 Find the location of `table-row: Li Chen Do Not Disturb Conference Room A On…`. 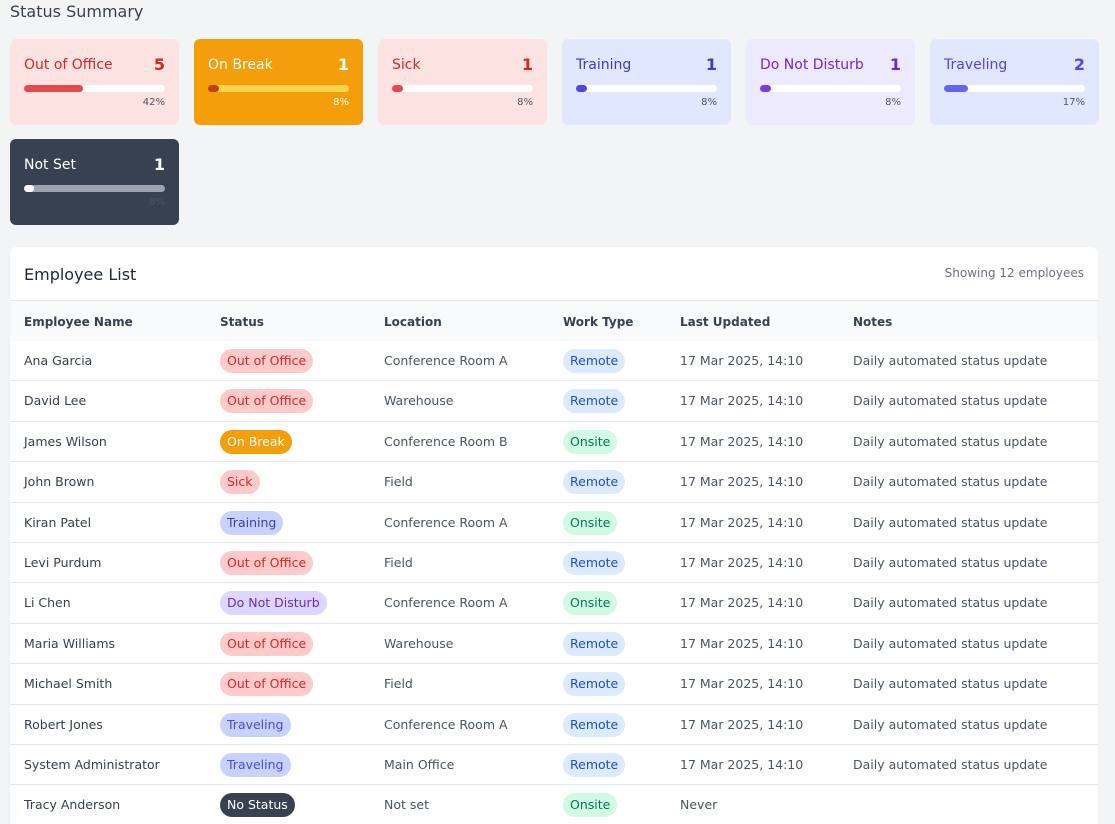

table-row: Li Chen Do Not Disturb Conference Room A On… is located at coordinates (554, 603).